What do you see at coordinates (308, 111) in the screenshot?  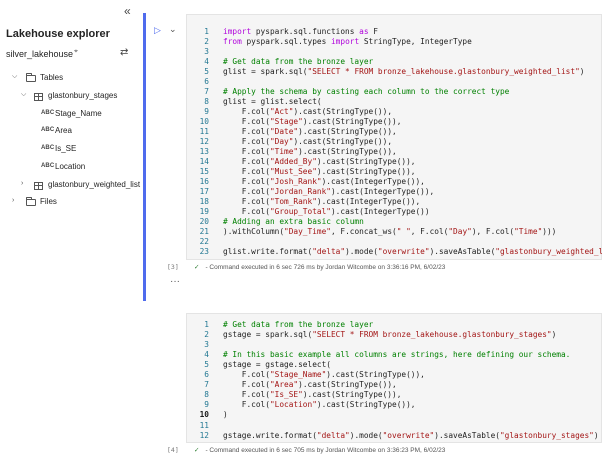 I see `code-text: F.col("Act").cast(StringType()),` at bounding box center [308, 111].